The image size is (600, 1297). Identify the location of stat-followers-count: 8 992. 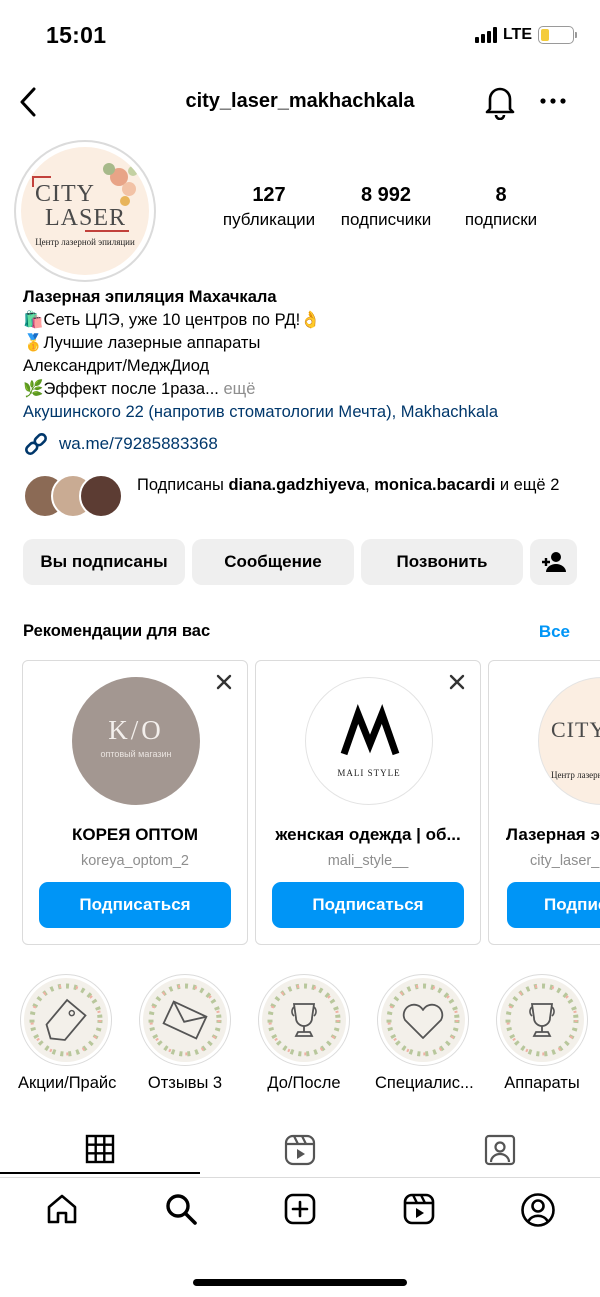
(386, 195).